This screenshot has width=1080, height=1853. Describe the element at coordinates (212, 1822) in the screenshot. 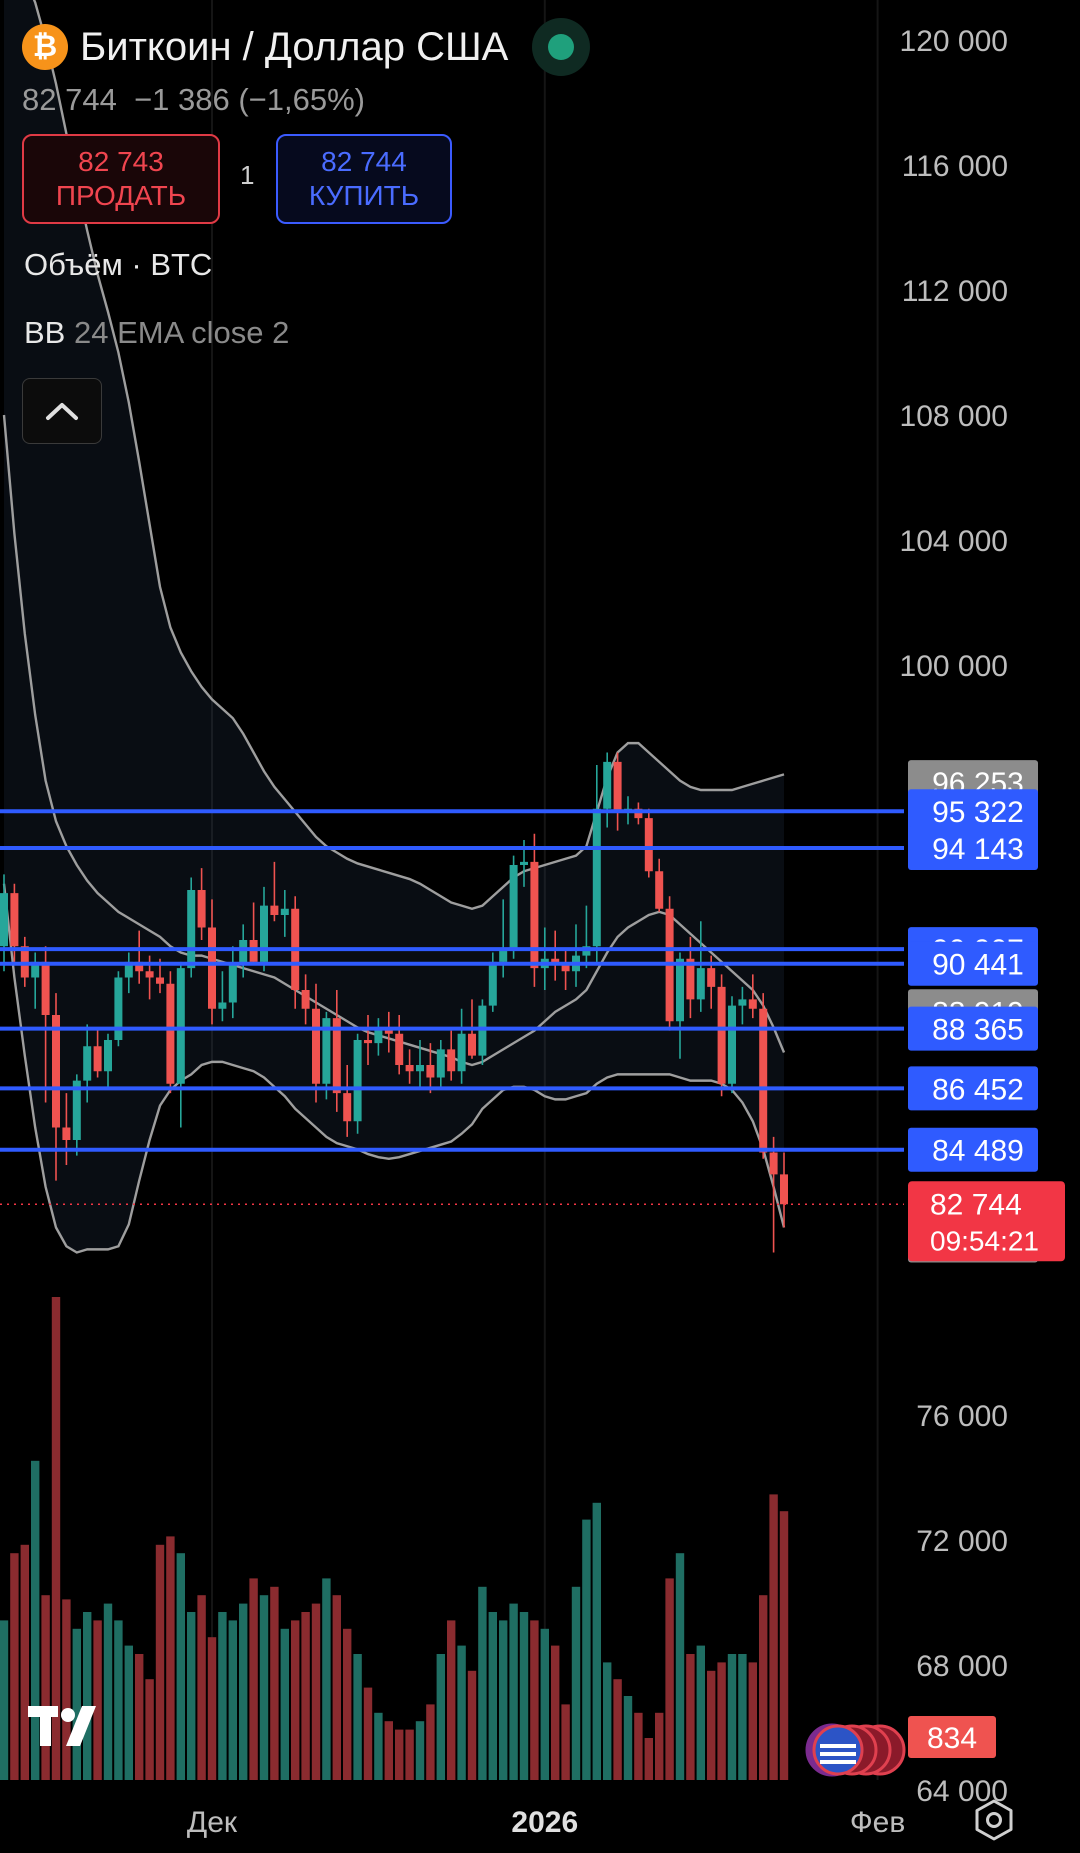

I see `x-axis-label: Дек` at that location.